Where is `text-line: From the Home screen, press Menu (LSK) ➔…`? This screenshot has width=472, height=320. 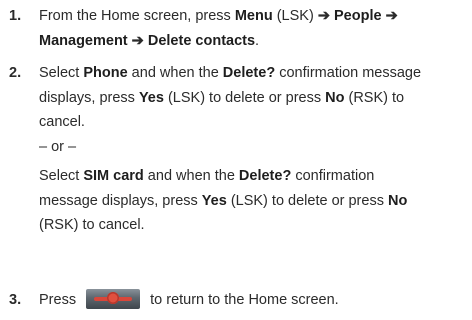 text-line: From the Home screen, press Menu (LSK) ➔… is located at coordinates (254, 16).